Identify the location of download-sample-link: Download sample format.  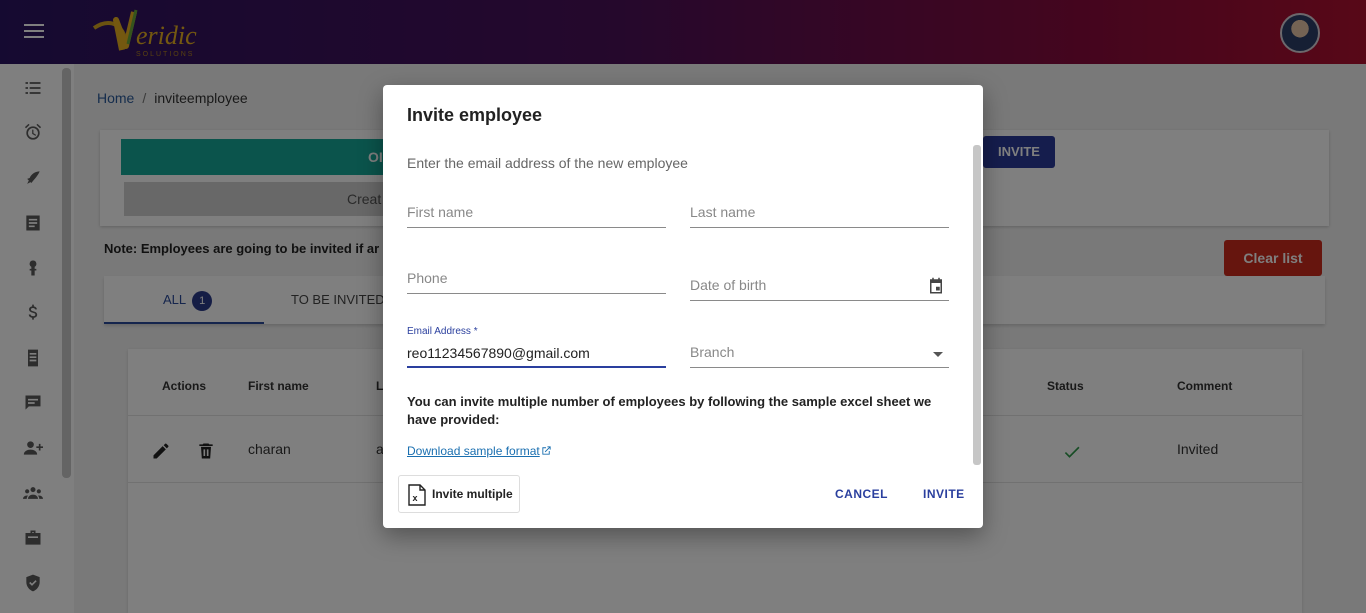
(479, 451).